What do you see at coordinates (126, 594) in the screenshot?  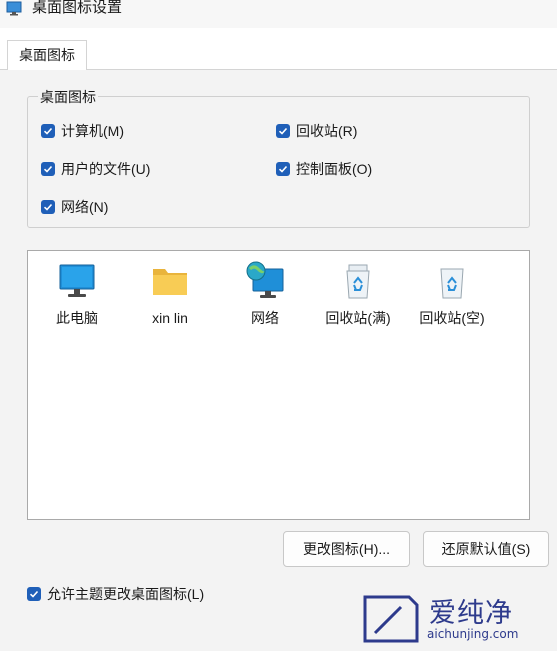 I see `checkbox-label: 允许主题更改桌面图标(L)` at bounding box center [126, 594].